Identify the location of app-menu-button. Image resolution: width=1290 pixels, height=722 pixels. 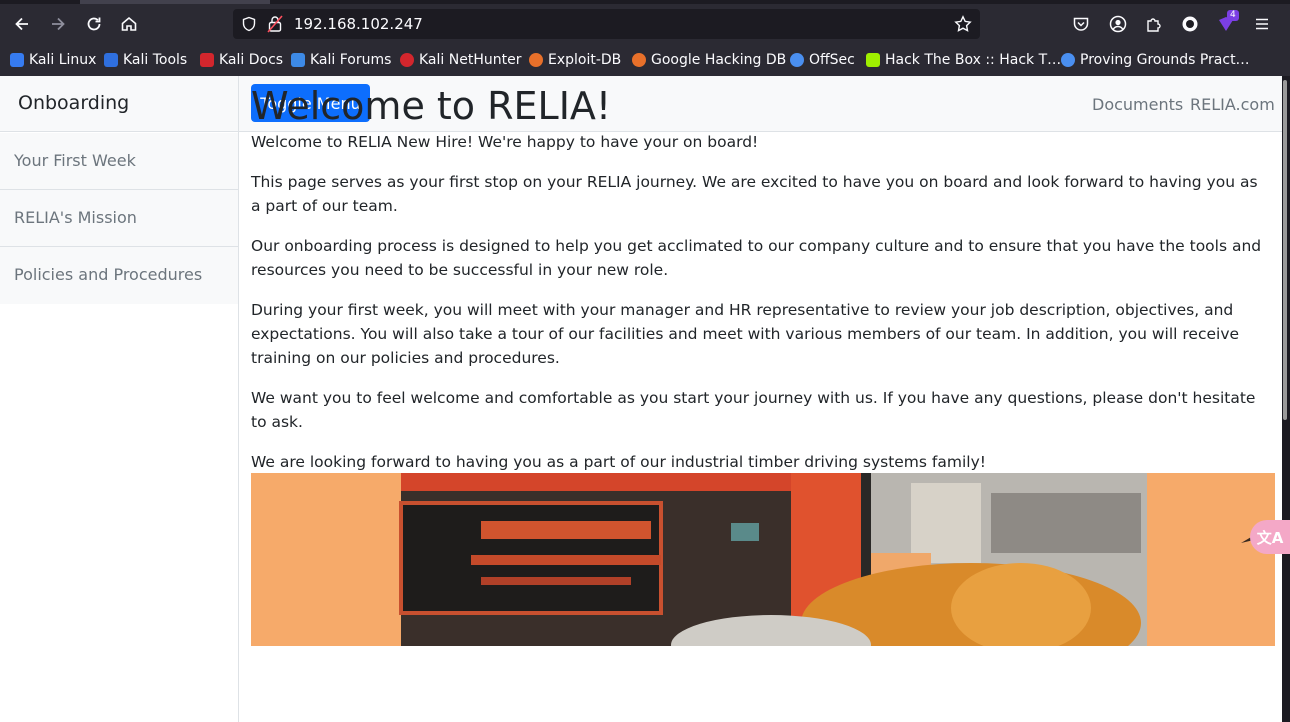
(1262, 24).